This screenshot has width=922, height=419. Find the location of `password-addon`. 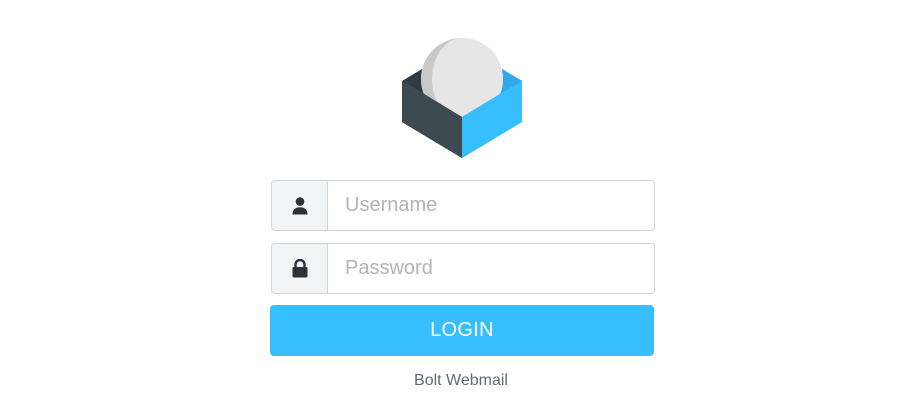

password-addon is located at coordinates (300, 268).